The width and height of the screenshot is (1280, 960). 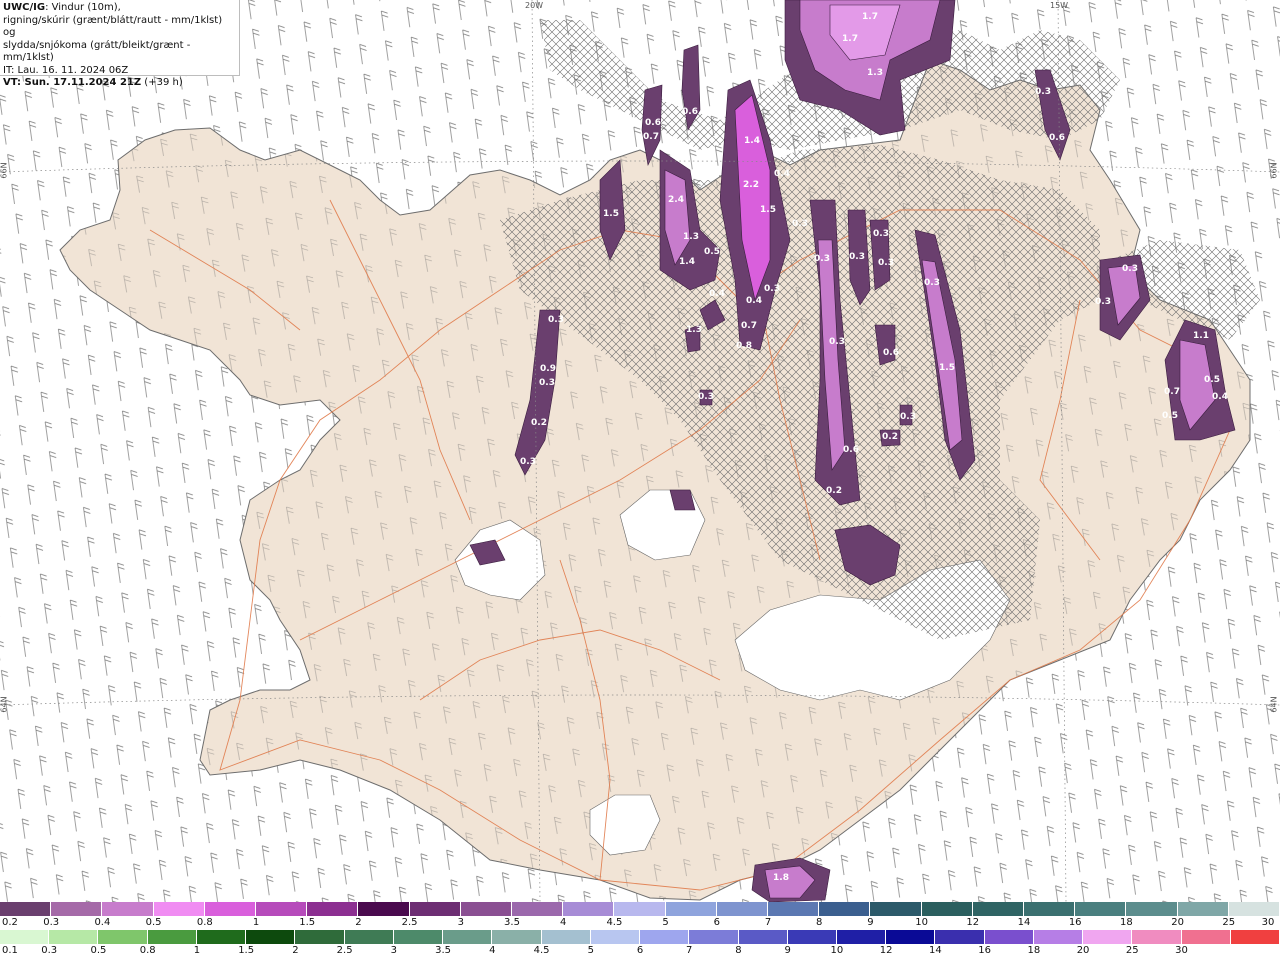 I want to click on scale-tick-label: 6, so click(x=716, y=922).